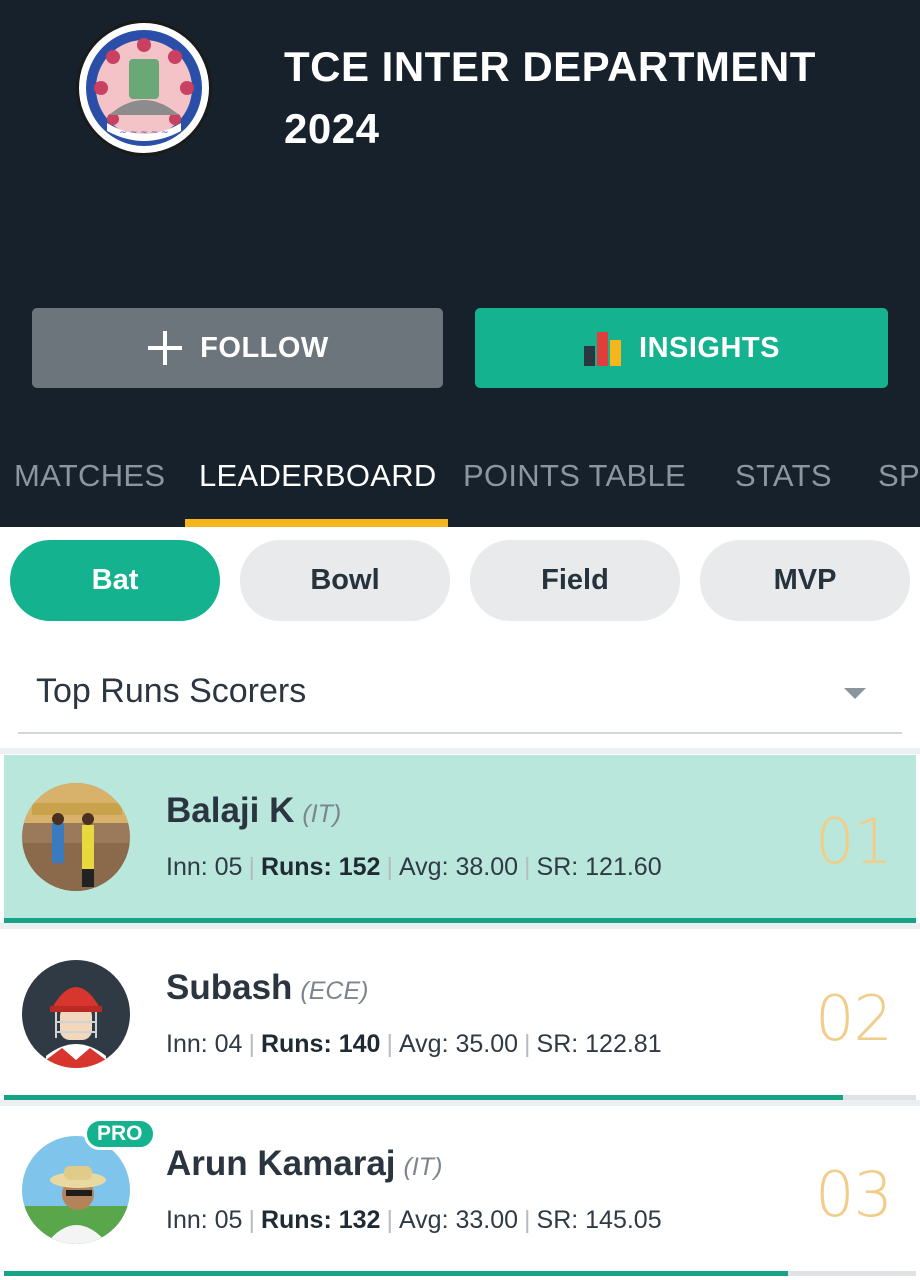 Image resolution: width=920 pixels, height=1280 pixels. What do you see at coordinates (318, 476) in the screenshot?
I see `tab-leaderboard: LEADERBOARD` at bounding box center [318, 476].